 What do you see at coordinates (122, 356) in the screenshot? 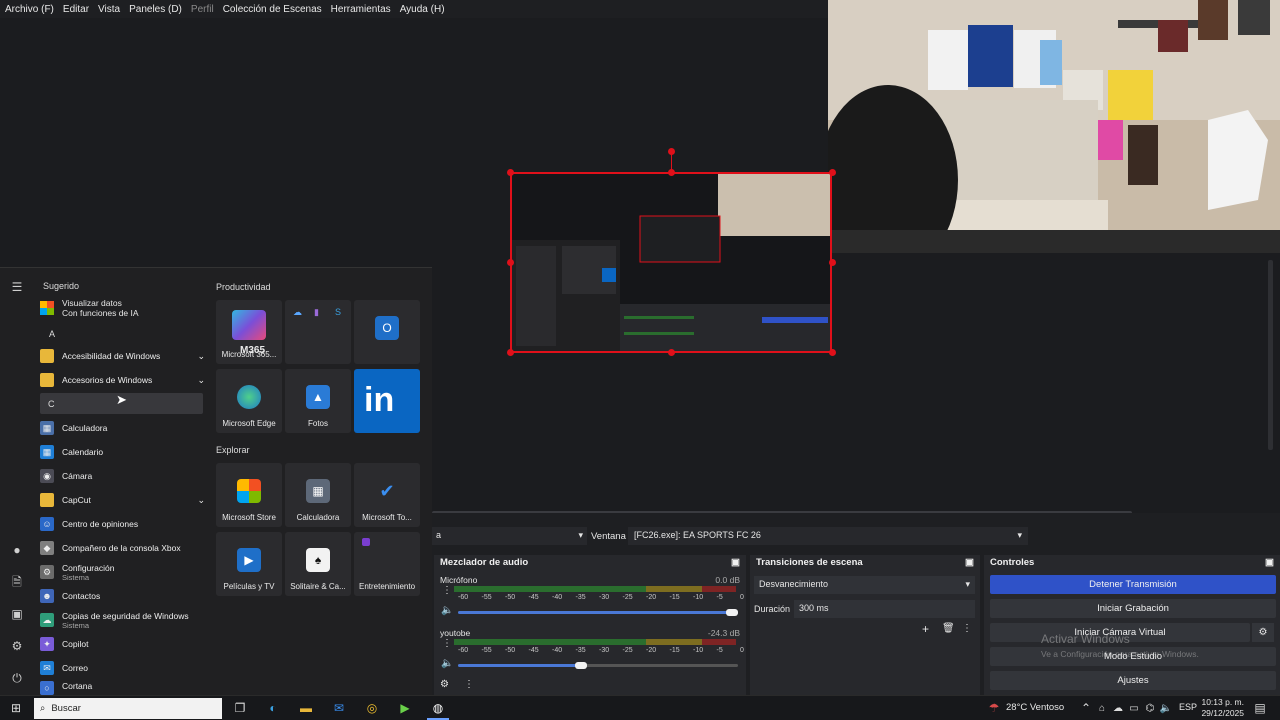
I see `app-item: Accesibilidad de Windows ⌄` at bounding box center [122, 356].